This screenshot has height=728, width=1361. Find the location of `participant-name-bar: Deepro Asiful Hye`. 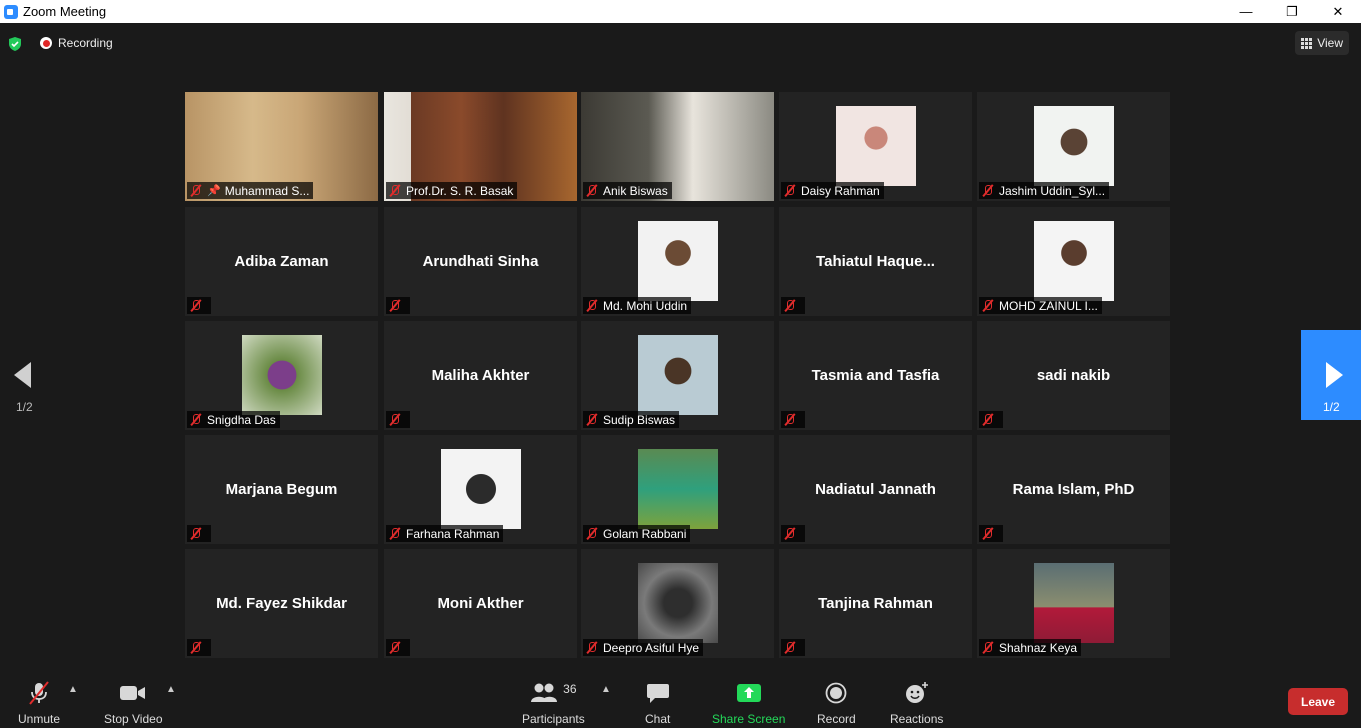

participant-name-bar: Deepro Asiful Hye is located at coordinates (643, 647).